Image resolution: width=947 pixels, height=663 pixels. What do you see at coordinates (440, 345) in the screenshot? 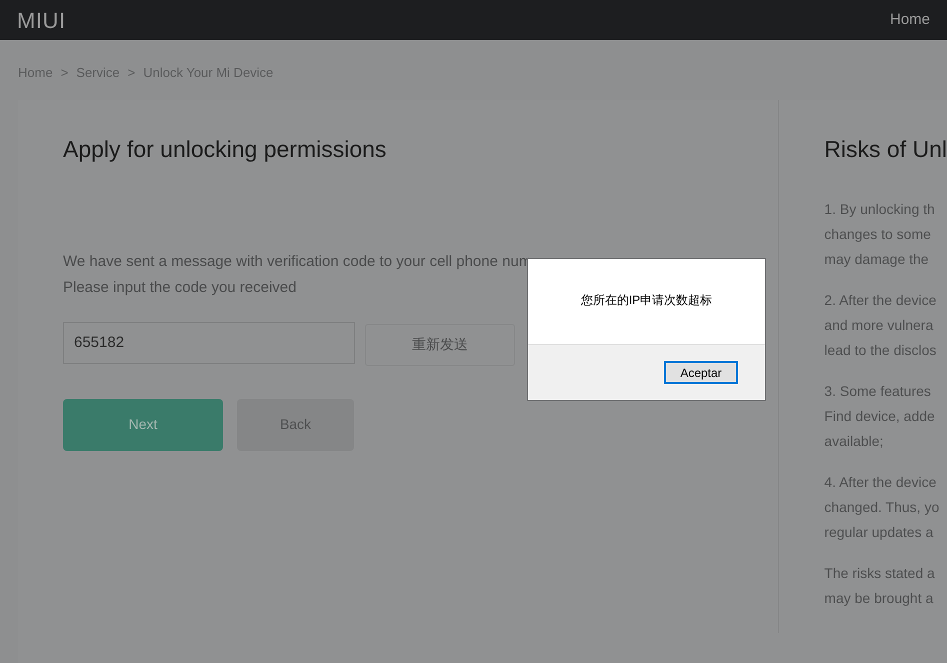
I see `resend-button: 重新发送` at bounding box center [440, 345].